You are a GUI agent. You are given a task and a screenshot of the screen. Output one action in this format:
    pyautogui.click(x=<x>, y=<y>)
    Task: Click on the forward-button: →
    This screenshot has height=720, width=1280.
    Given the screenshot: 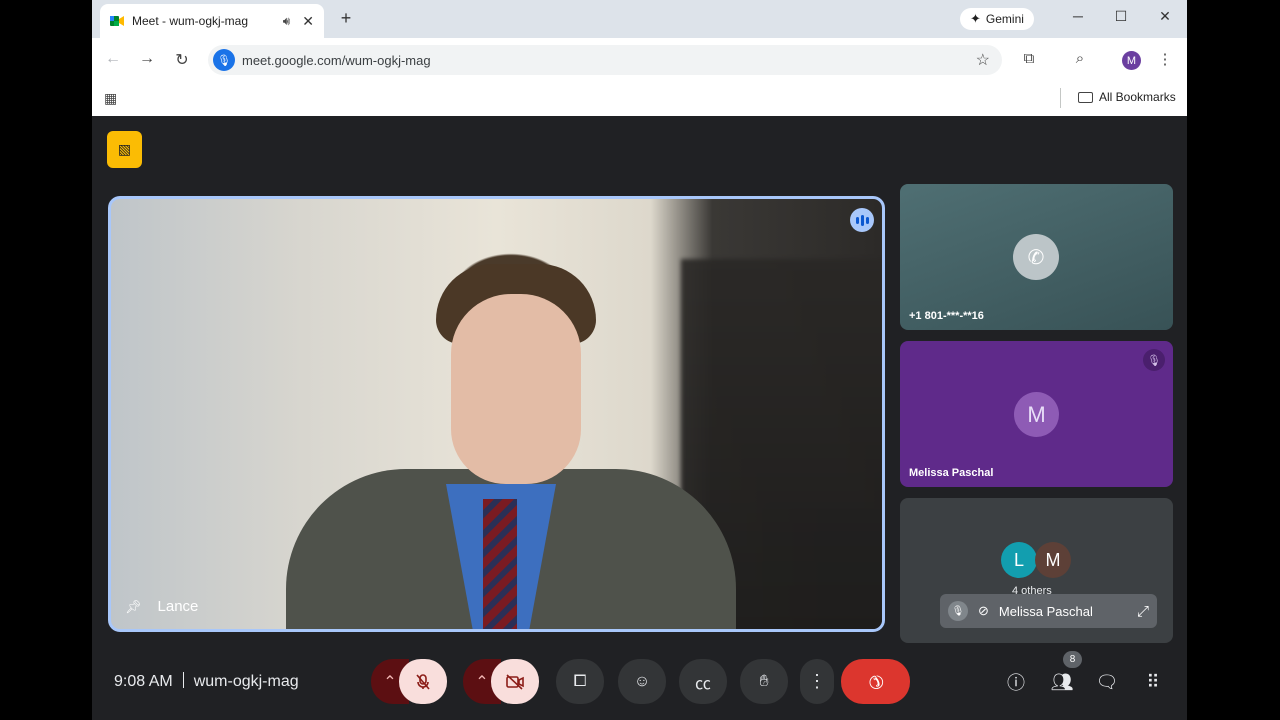 What is the action you would take?
    pyautogui.click(x=147, y=59)
    